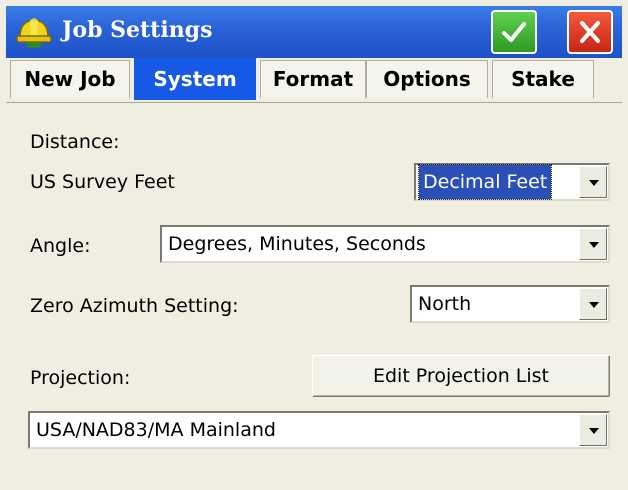  I want to click on close-x-icon, so click(590, 32).